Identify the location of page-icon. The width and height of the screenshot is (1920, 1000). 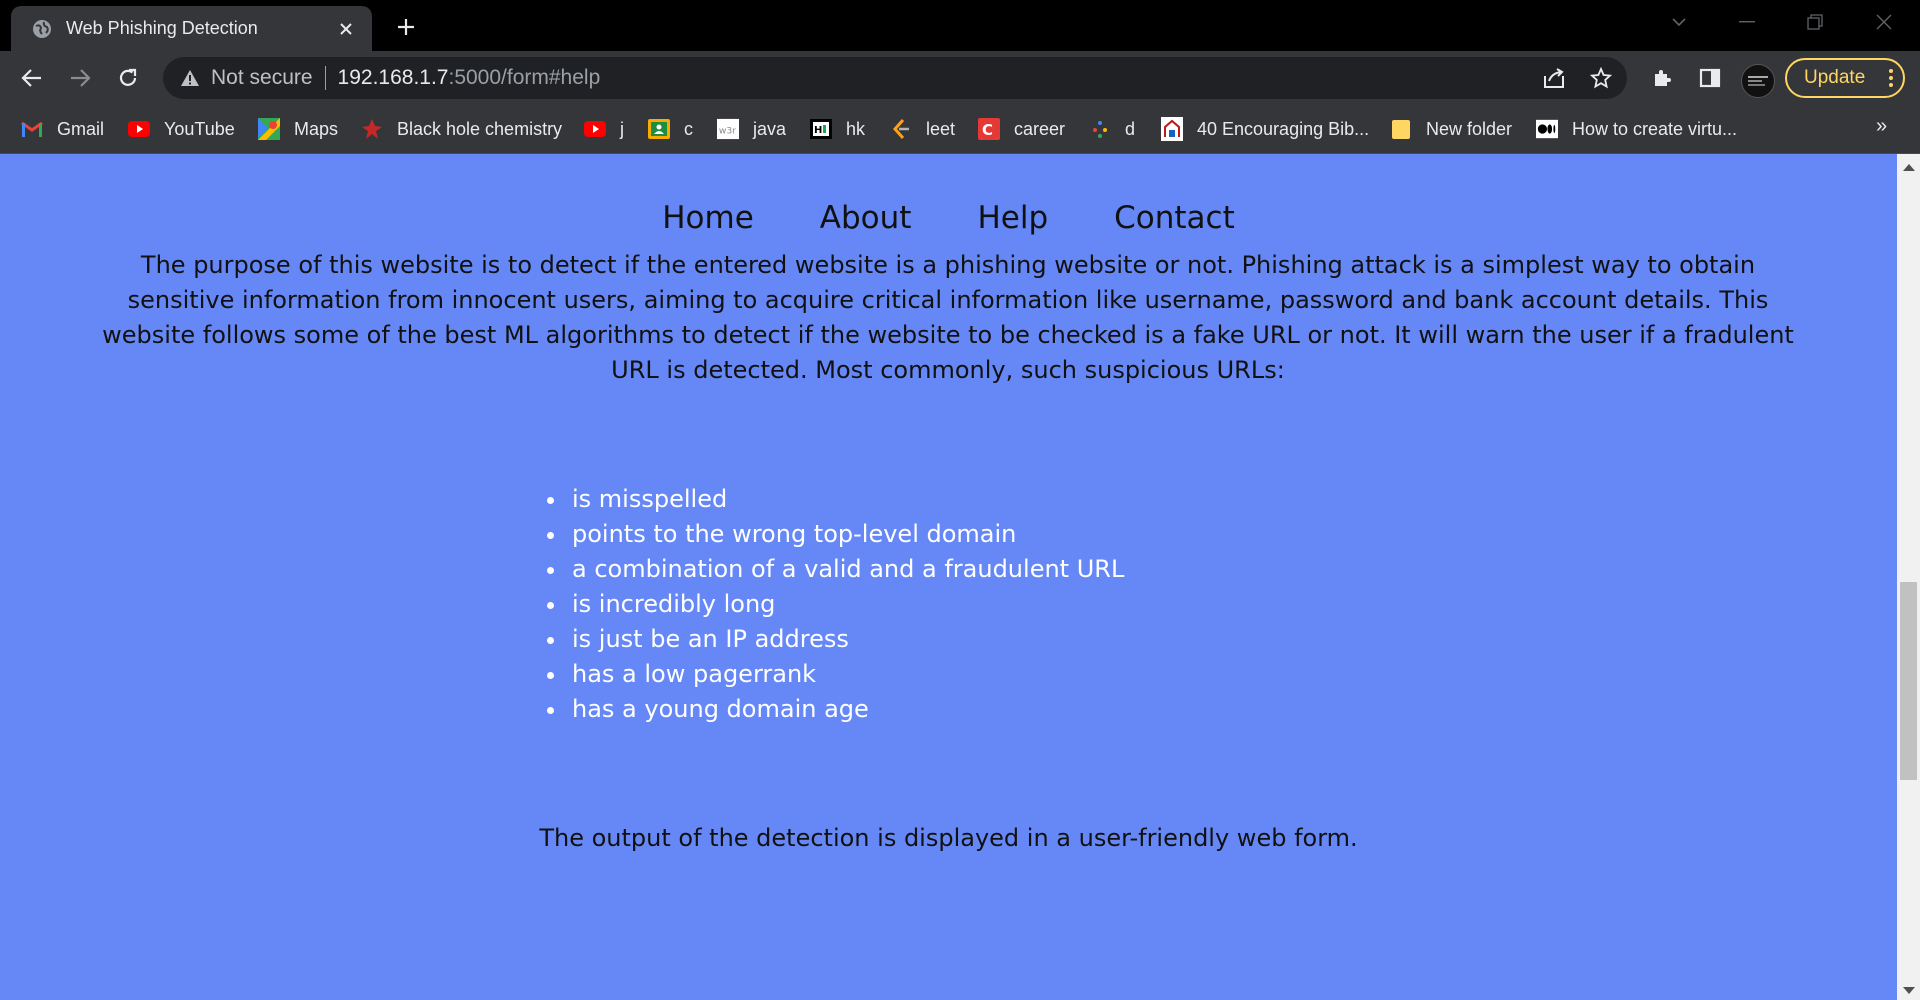
(1172, 129).